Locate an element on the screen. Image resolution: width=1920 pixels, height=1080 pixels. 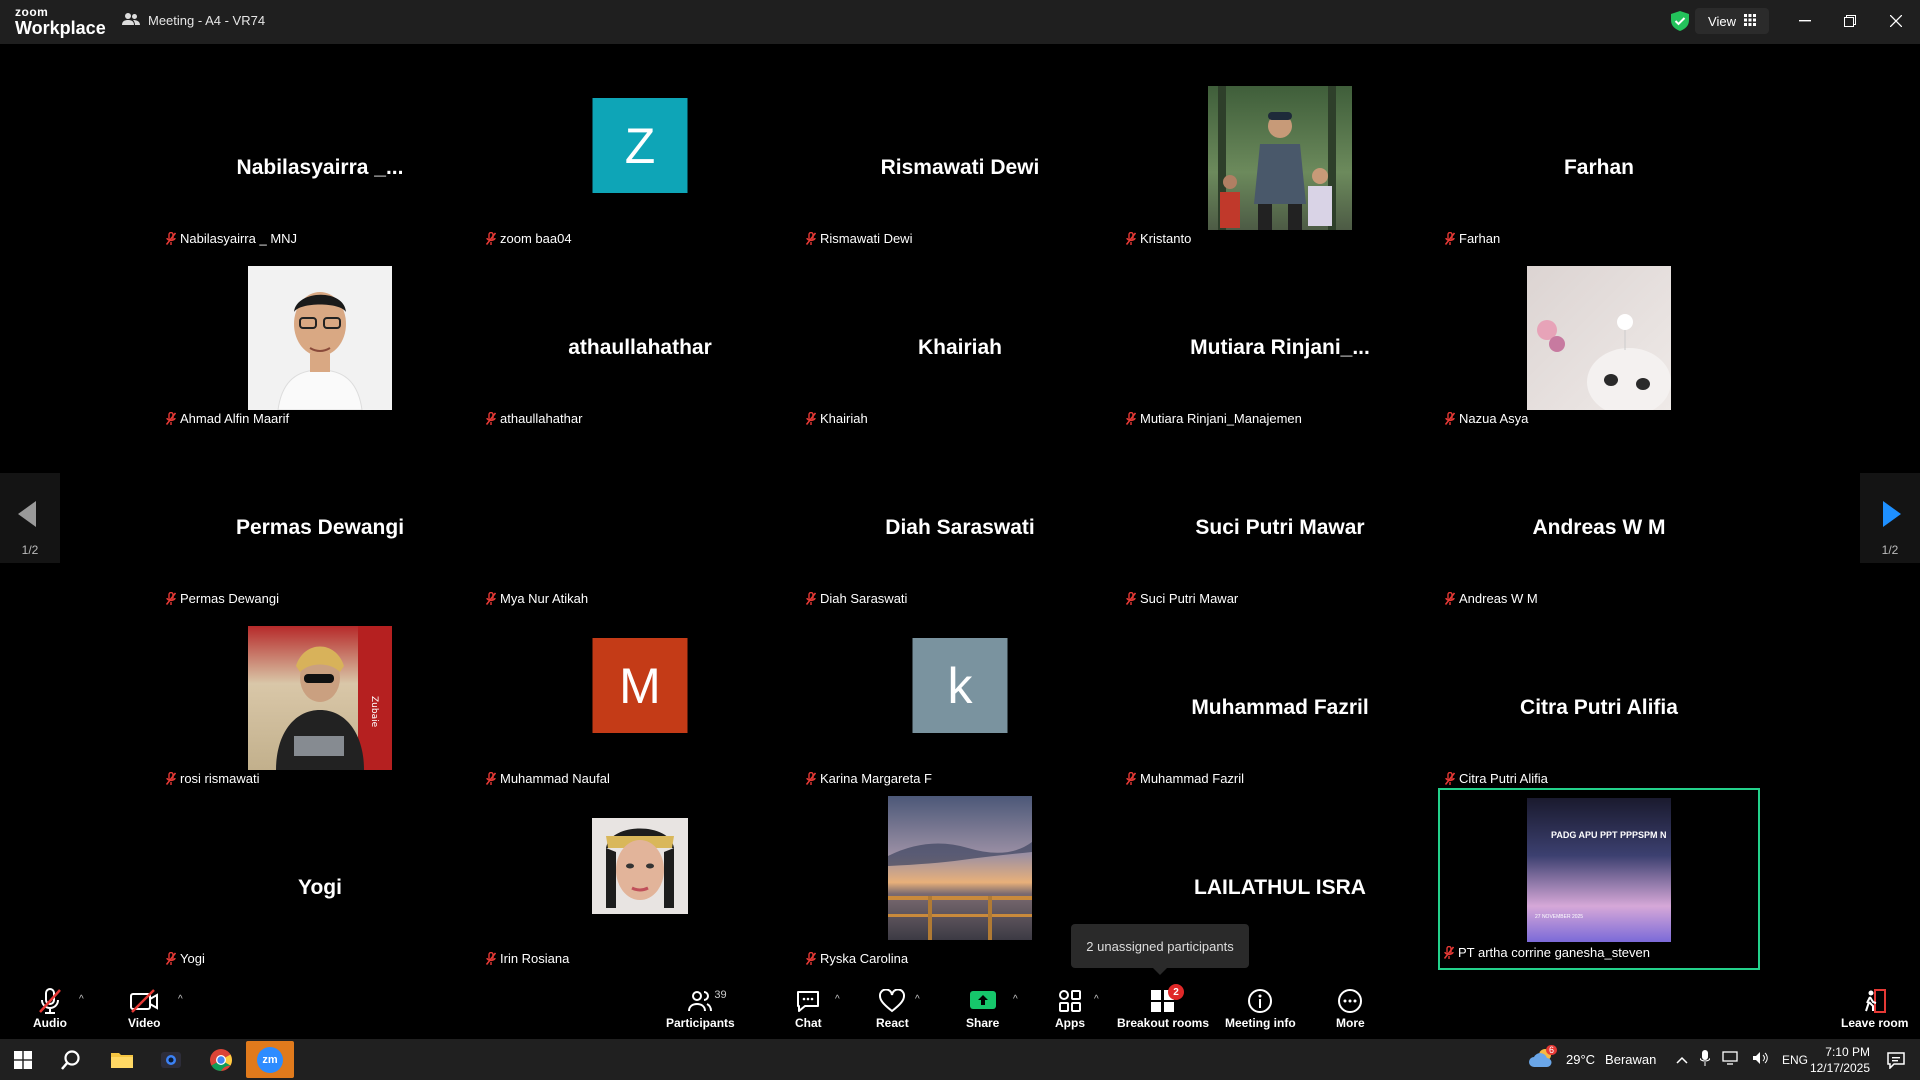
chat-label: Chat is located at coordinates (808, 1023).